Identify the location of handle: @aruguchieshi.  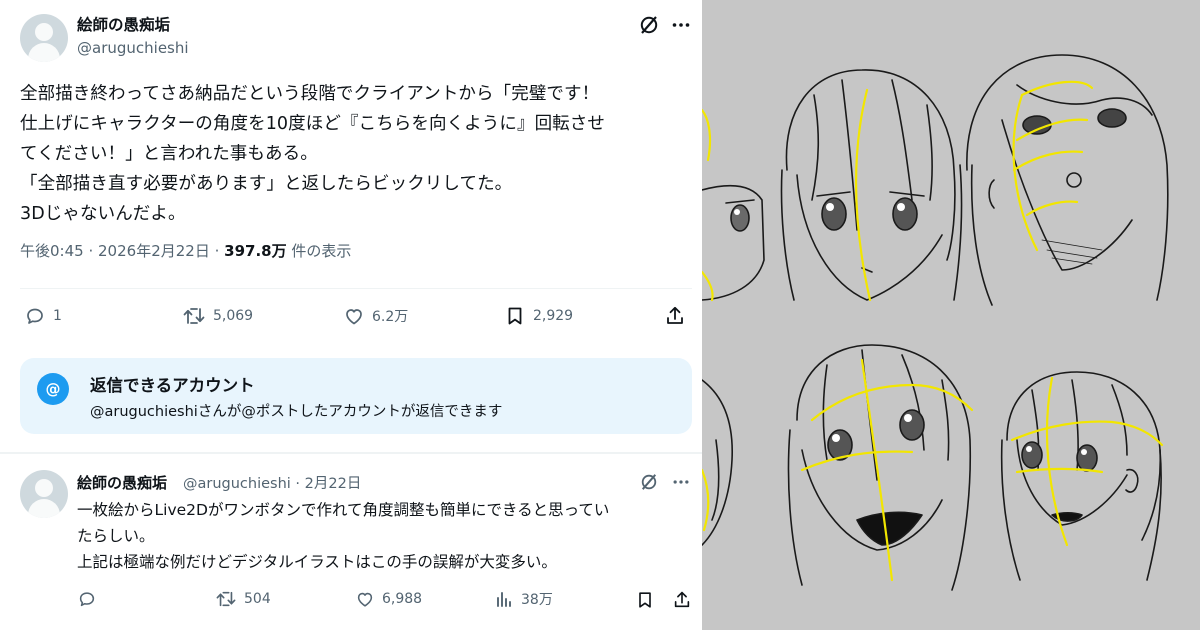
(133, 48).